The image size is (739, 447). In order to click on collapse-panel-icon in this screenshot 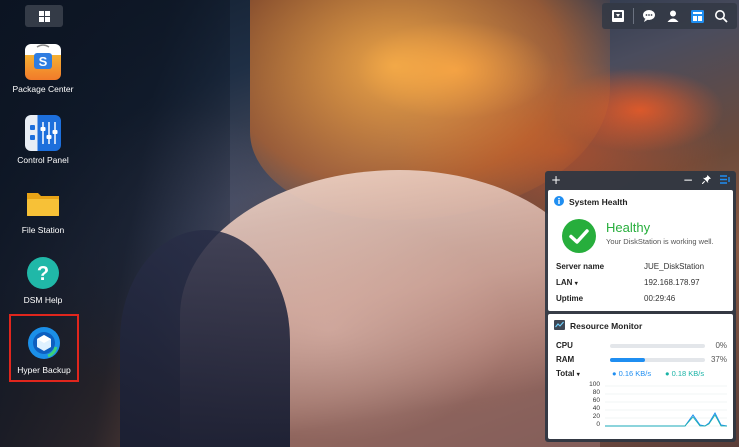, I will do `click(725, 180)`.